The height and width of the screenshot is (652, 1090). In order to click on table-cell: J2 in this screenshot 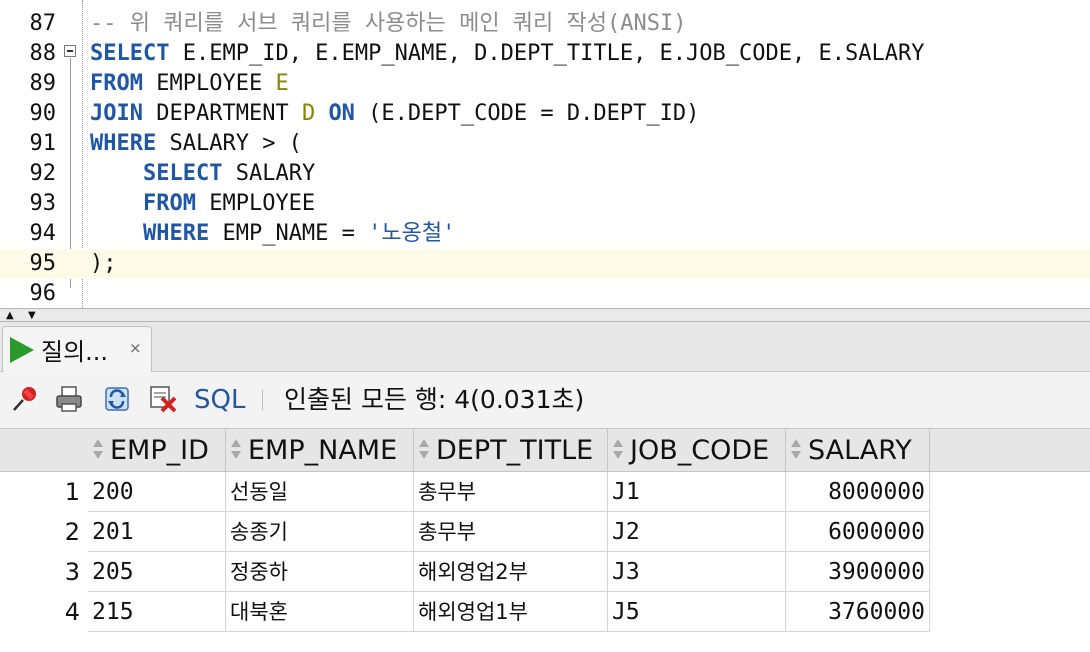, I will do `click(697, 532)`.